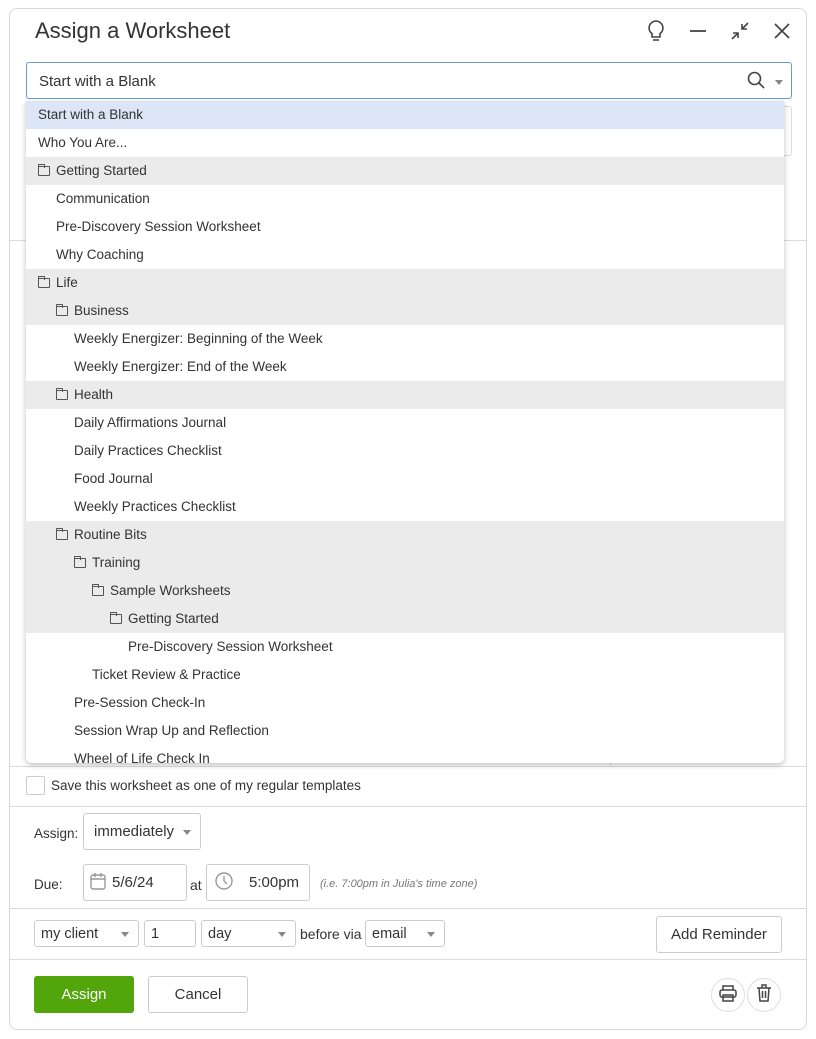 Image resolution: width=816 pixels, height=1039 pixels. What do you see at coordinates (198, 338) in the screenshot?
I see `option-label: Weekly Energizer: Beginning of the Week` at bounding box center [198, 338].